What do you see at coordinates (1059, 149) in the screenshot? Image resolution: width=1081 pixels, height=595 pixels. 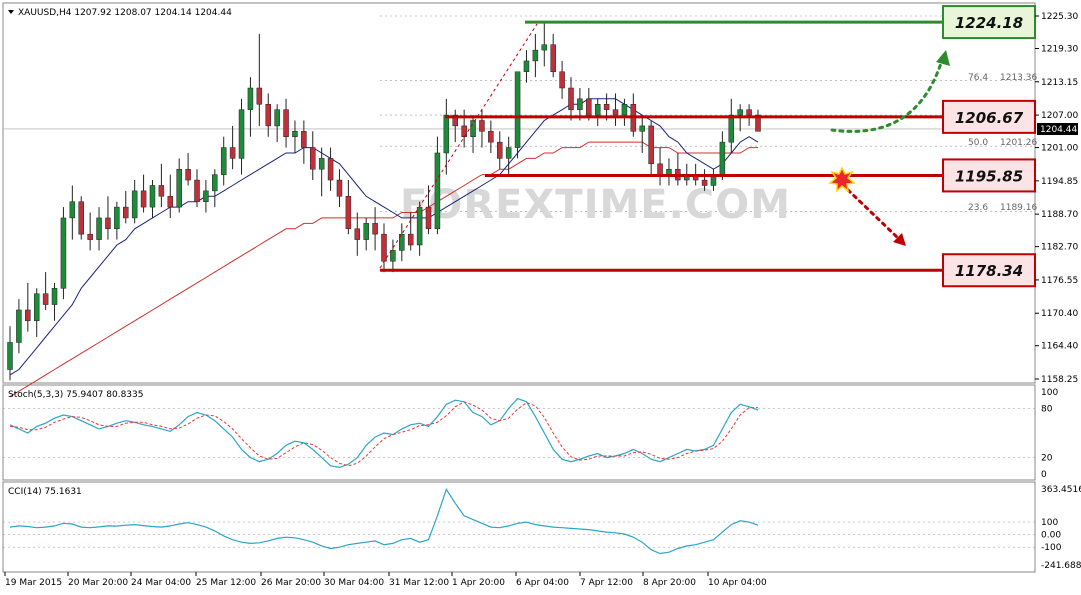 I see `price-tick-label: 1201.00` at bounding box center [1059, 149].